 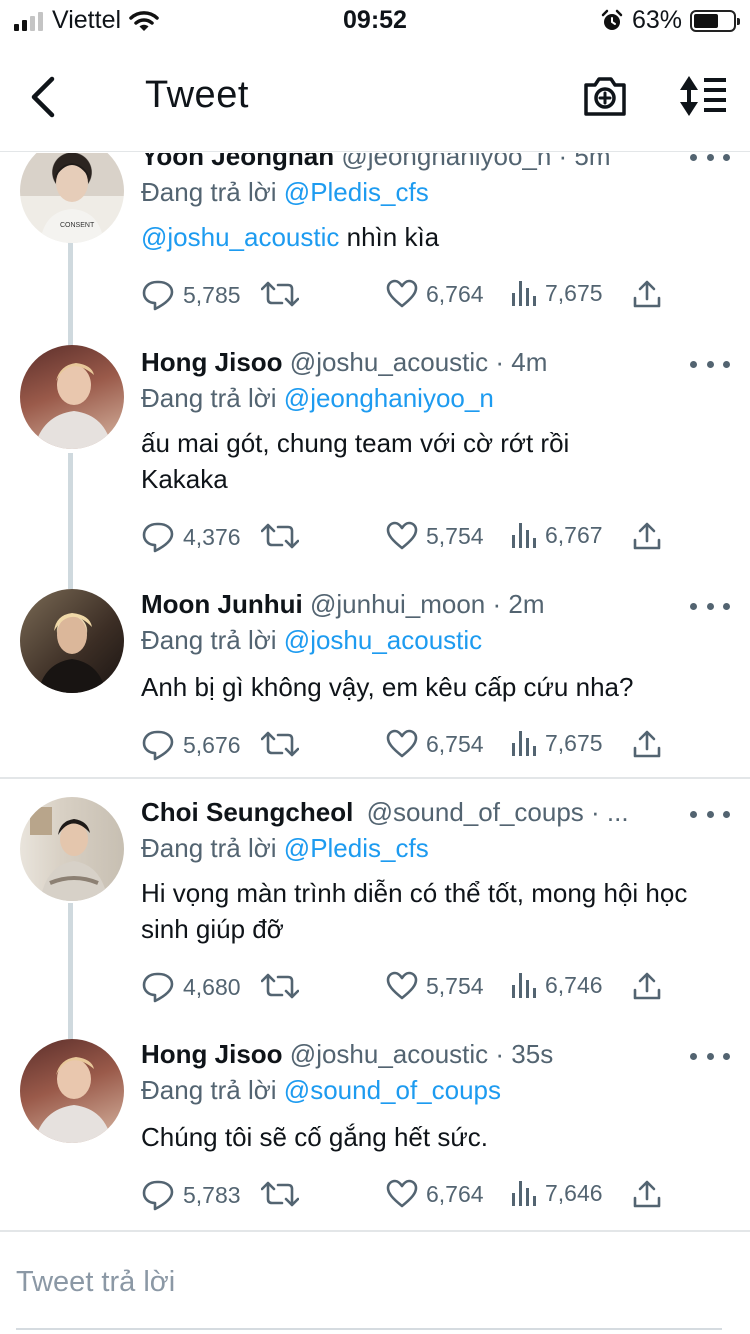 What do you see at coordinates (212, 294) in the screenshot?
I see `reply-count: 5,785` at bounding box center [212, 294].